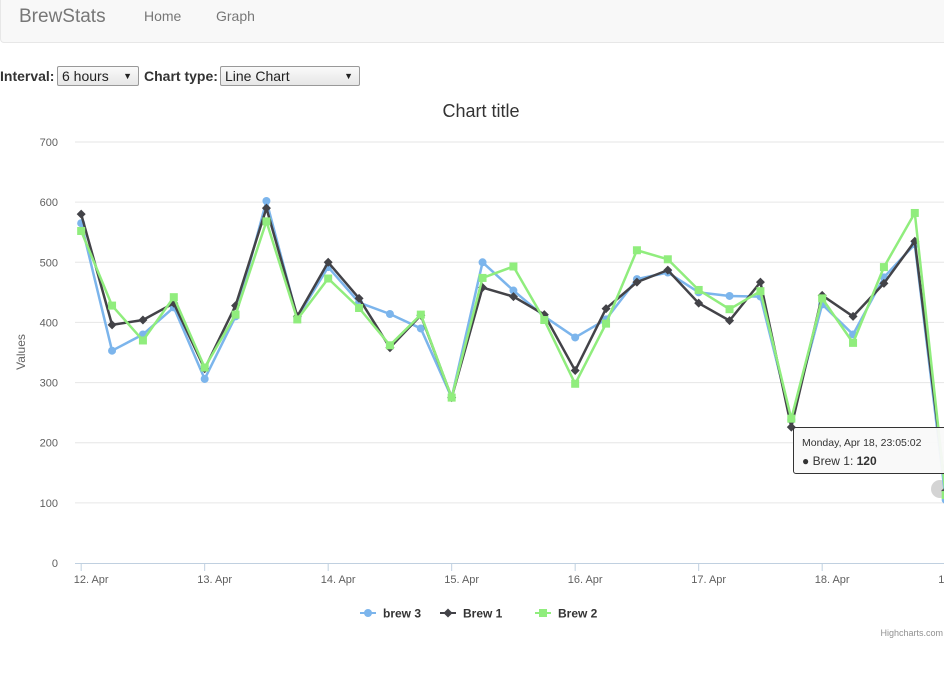 Image resolution: width=944 pixels, height=680 pixels. I want to click on tooltip-series: Brew 1, so click(831, 461).